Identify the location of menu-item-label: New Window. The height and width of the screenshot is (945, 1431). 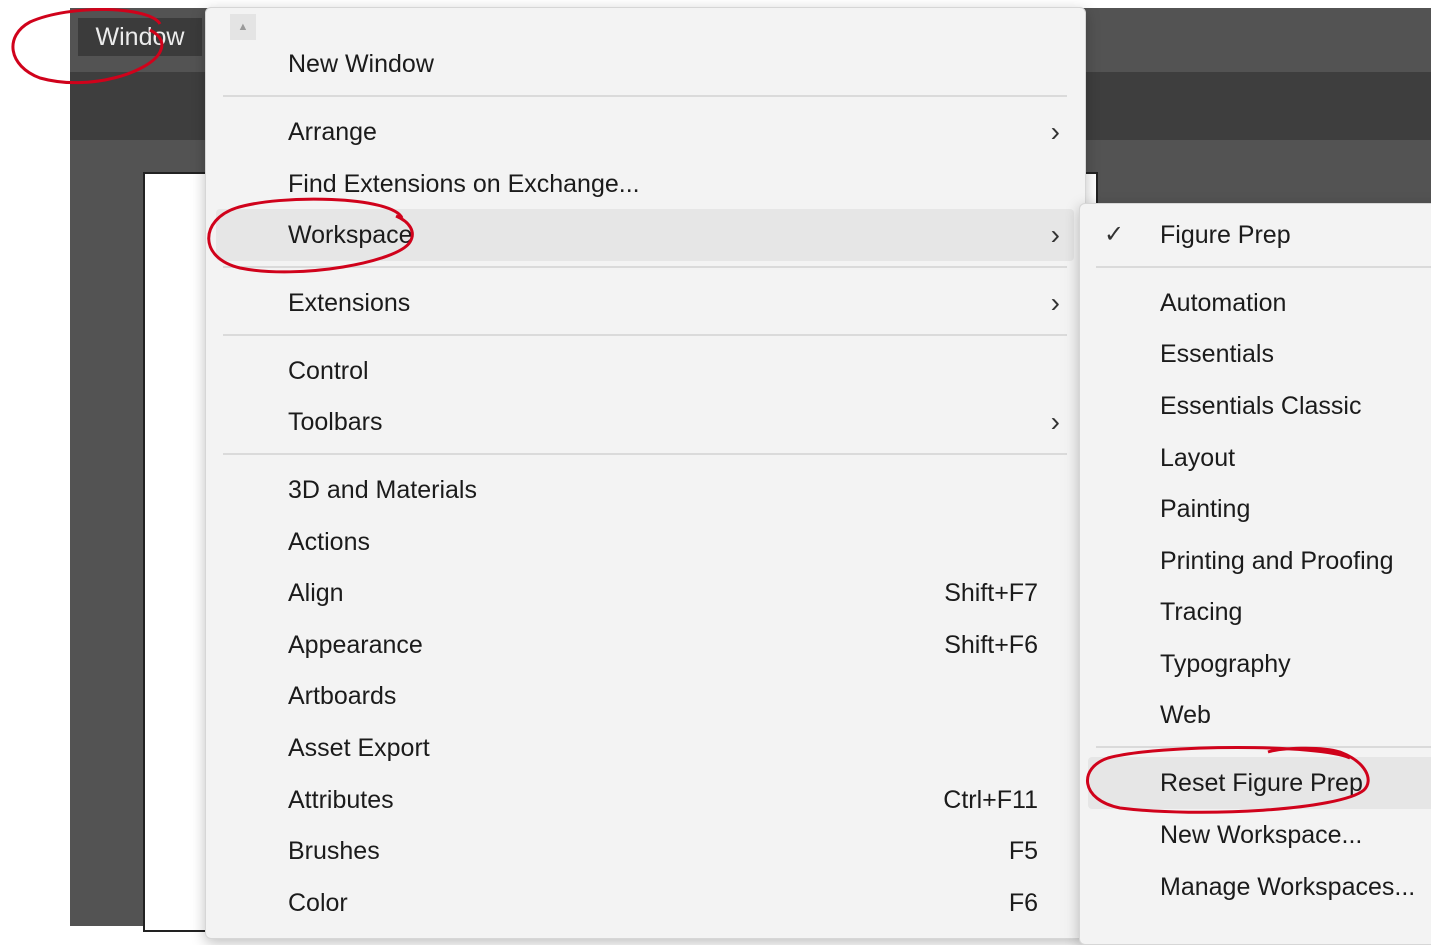
(361, 64).